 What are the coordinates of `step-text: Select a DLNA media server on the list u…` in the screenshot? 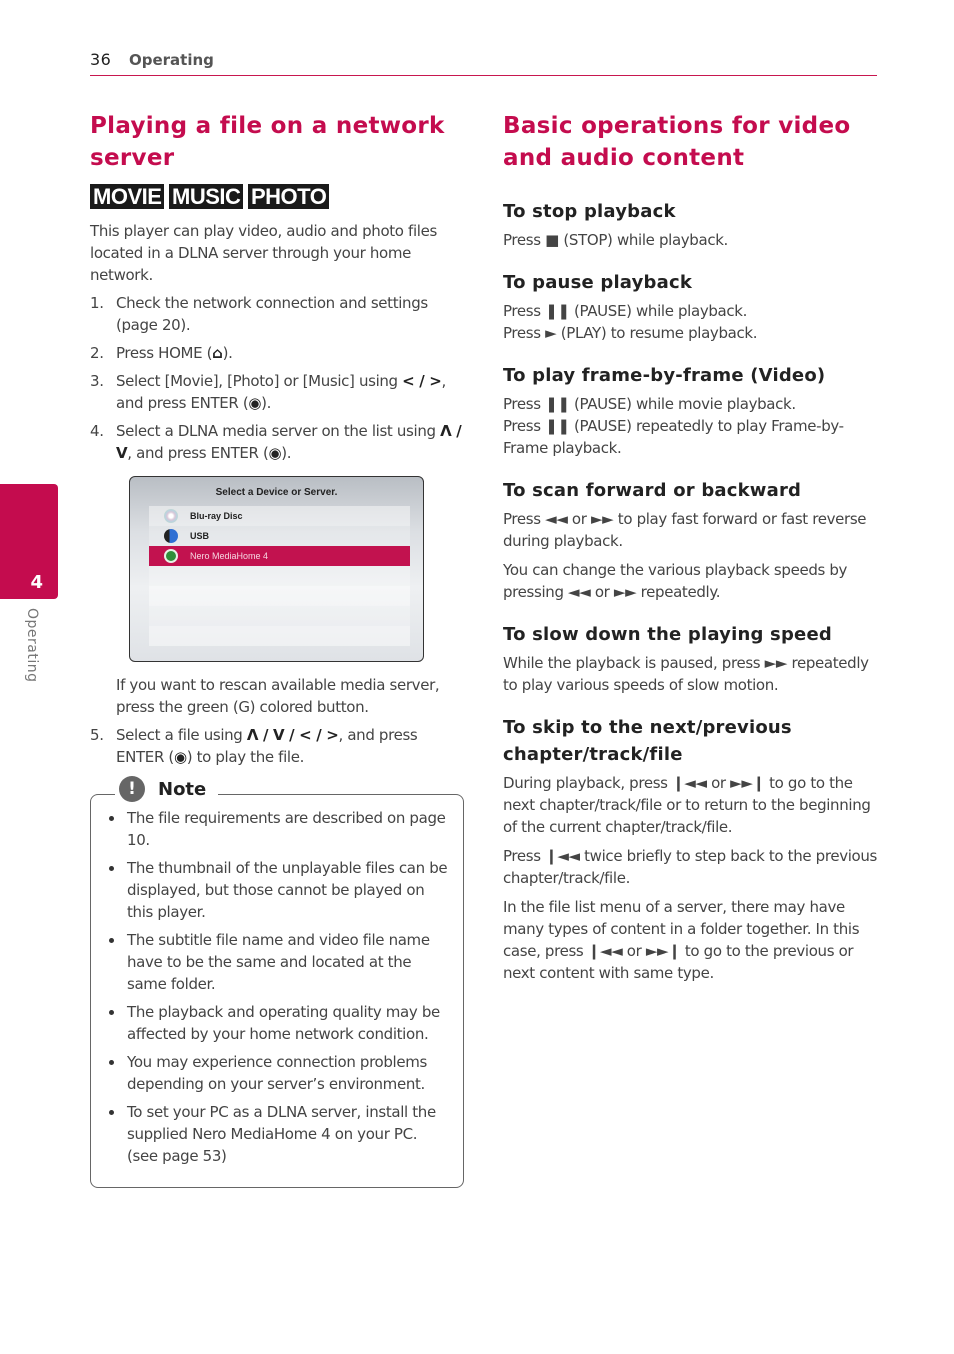 It's located at (278, 431).